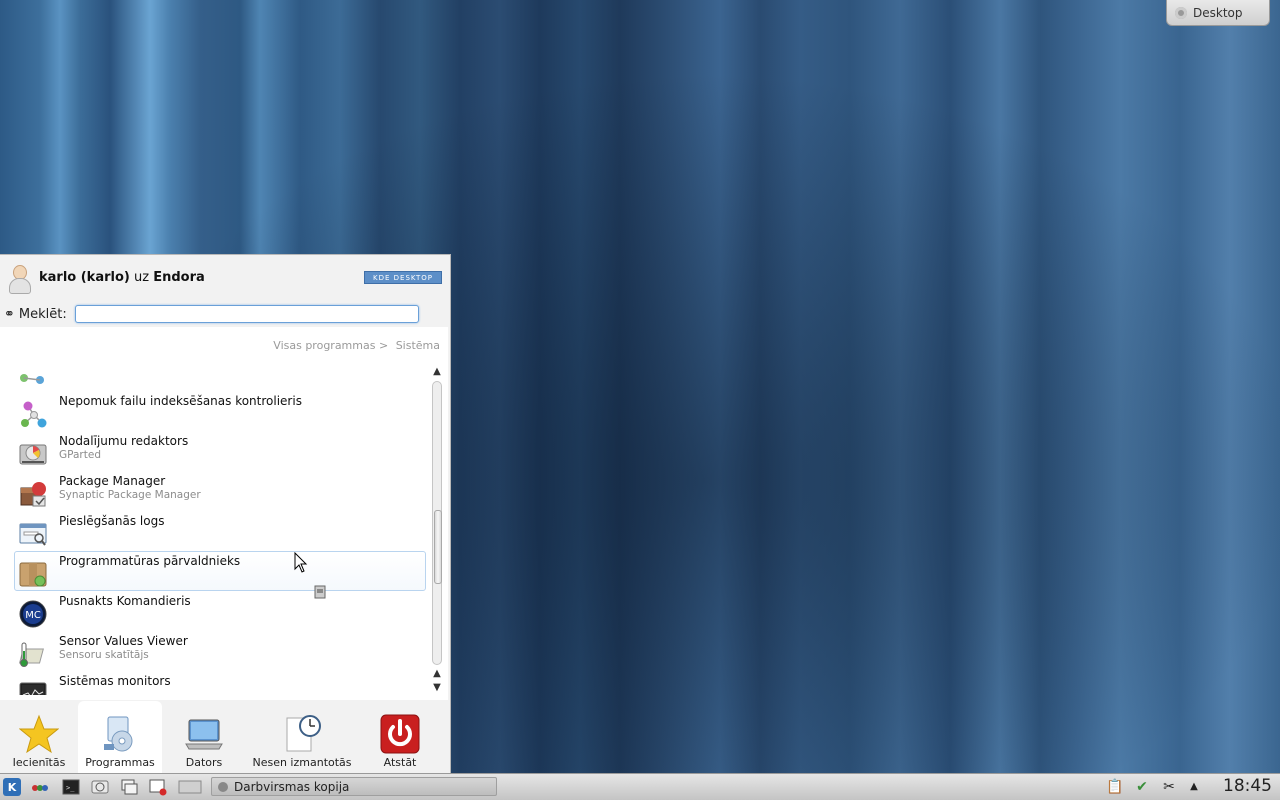  I want to click on scroll-up-button: ▲, so click(437, 372).